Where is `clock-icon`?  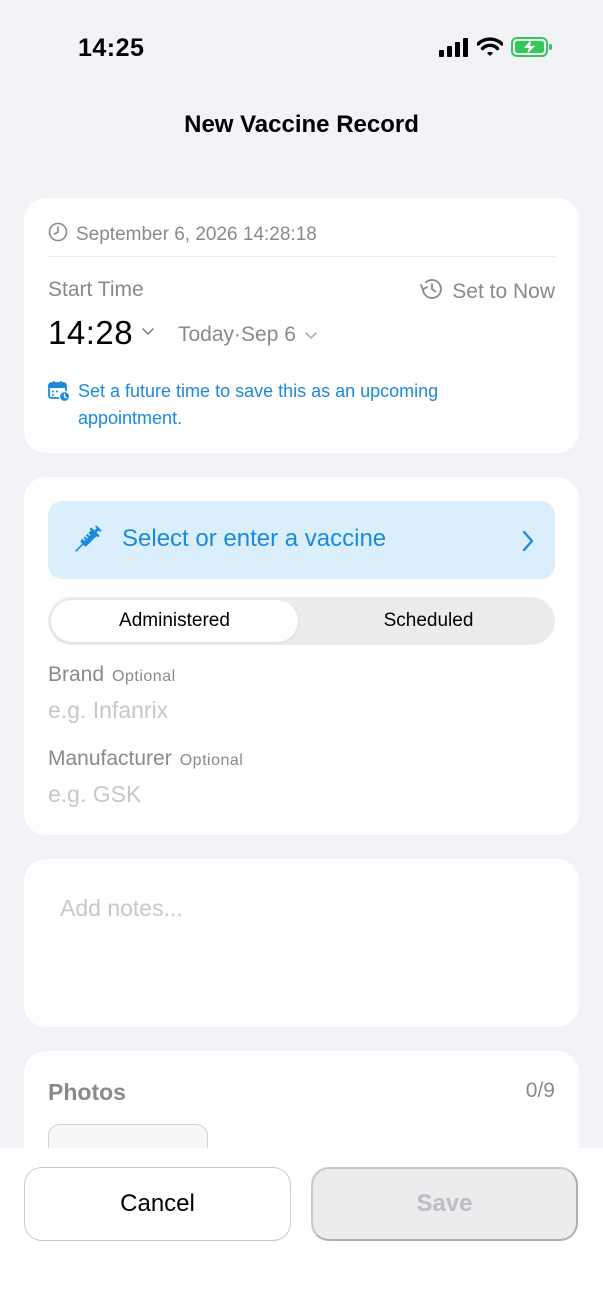
clock-icon is located at coordinates (58, 235).